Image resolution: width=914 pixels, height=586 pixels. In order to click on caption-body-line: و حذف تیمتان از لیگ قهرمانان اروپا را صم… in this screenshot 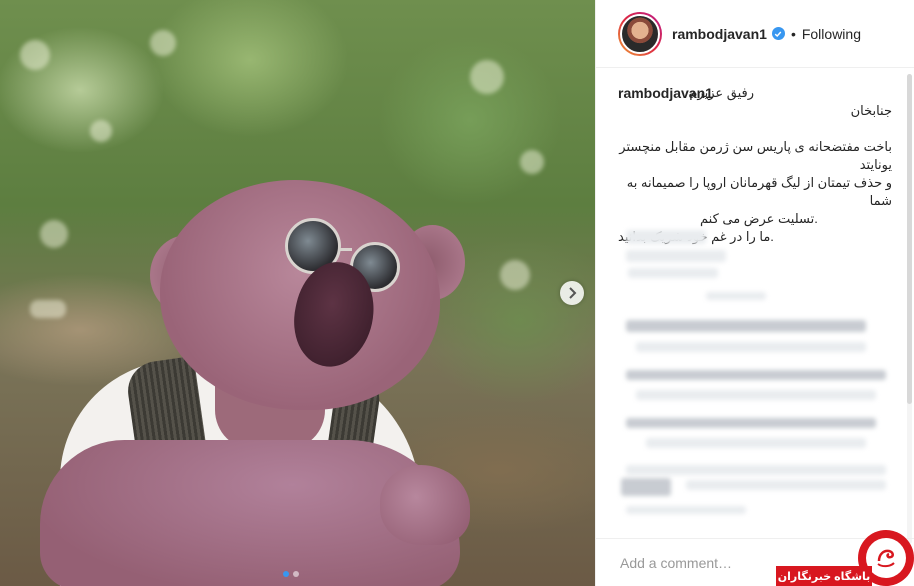, I will do `click(759, 191)`.